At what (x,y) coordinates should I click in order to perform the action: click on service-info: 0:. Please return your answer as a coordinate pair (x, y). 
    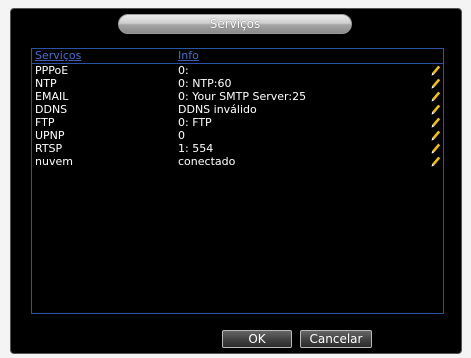
    Looking at the image, I should click on (183, 70).